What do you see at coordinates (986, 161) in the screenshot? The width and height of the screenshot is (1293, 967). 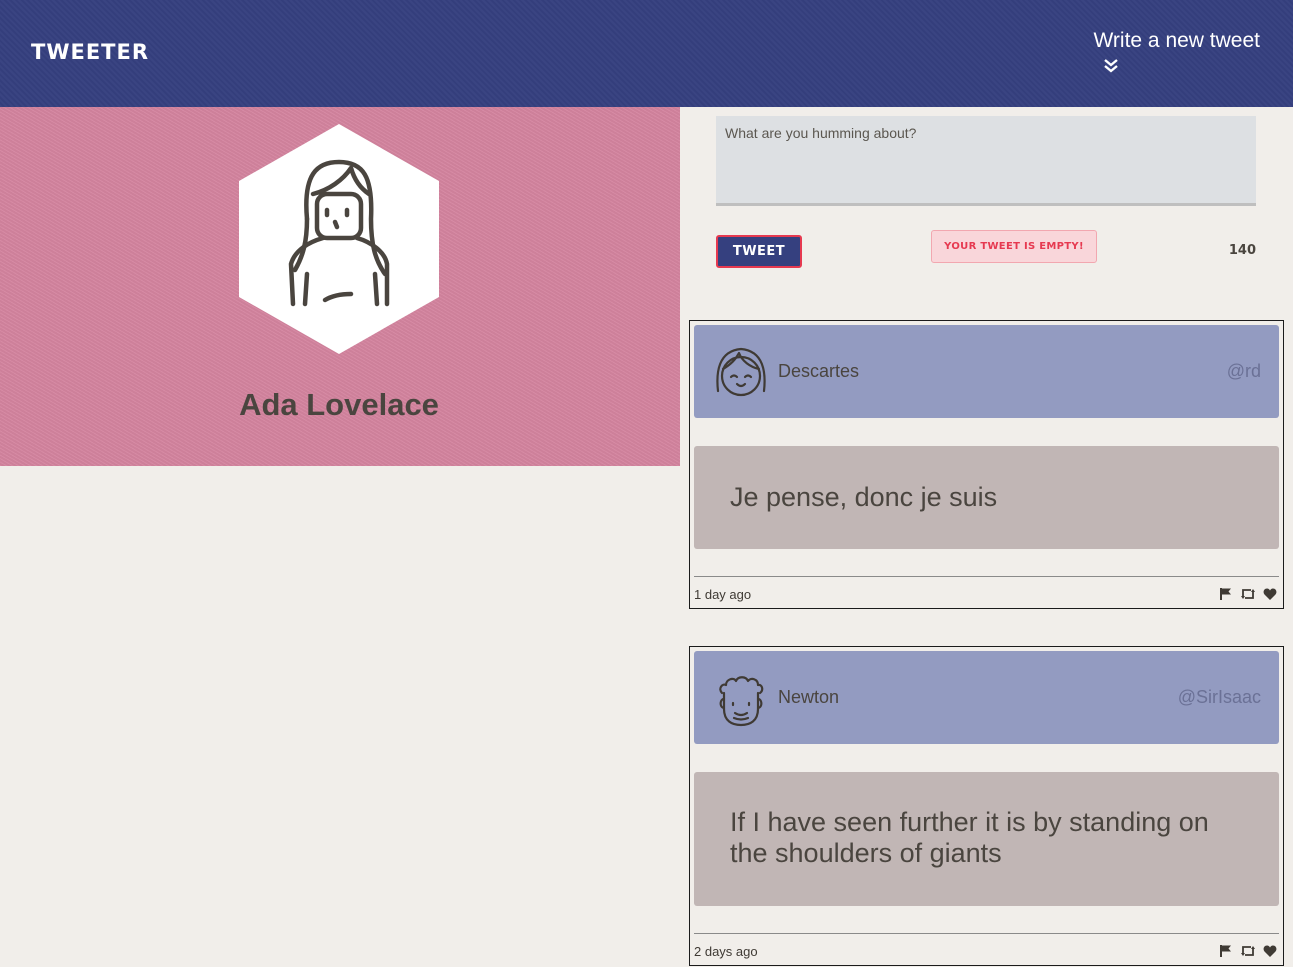 I see `tweet-text-input` at bounding box center [986, 161].